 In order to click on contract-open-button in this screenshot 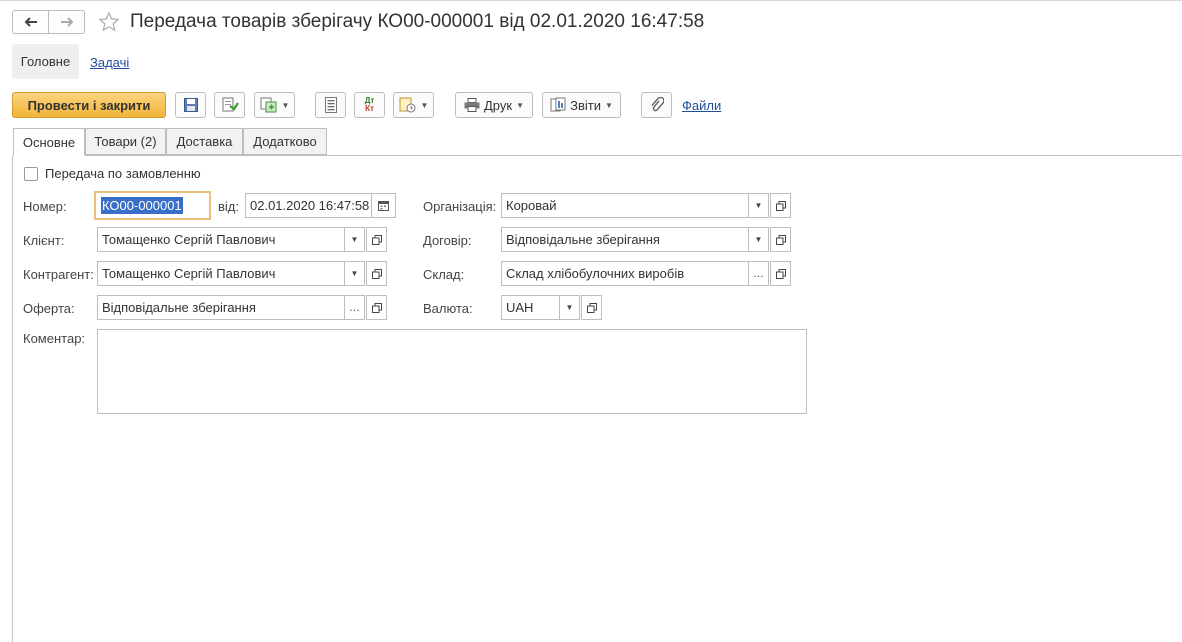, I will do `click(780, 239)`.